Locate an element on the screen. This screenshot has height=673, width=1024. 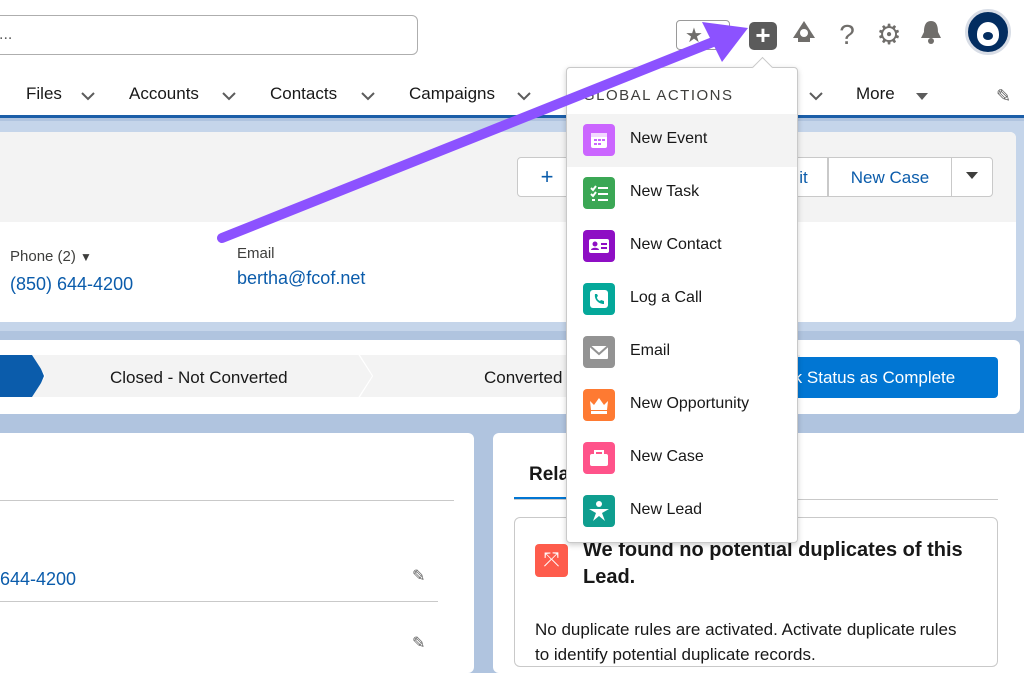
menu-item-label: Email is located at coordinates (650, 350).